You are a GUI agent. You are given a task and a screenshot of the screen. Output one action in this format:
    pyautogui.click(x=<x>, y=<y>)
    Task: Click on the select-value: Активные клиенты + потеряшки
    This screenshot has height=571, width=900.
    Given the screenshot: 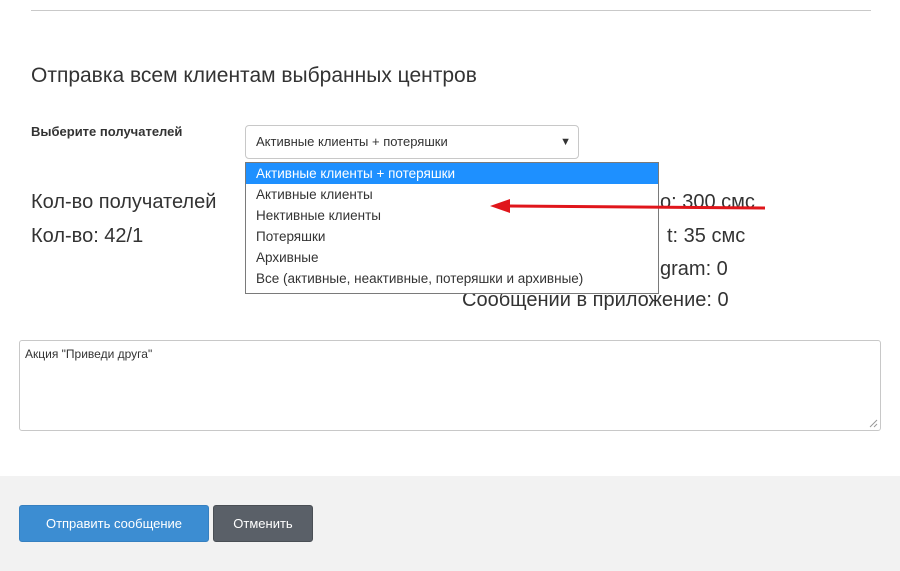 What is the action you would take?
    pyautogui.click(x=352, y=141)
    